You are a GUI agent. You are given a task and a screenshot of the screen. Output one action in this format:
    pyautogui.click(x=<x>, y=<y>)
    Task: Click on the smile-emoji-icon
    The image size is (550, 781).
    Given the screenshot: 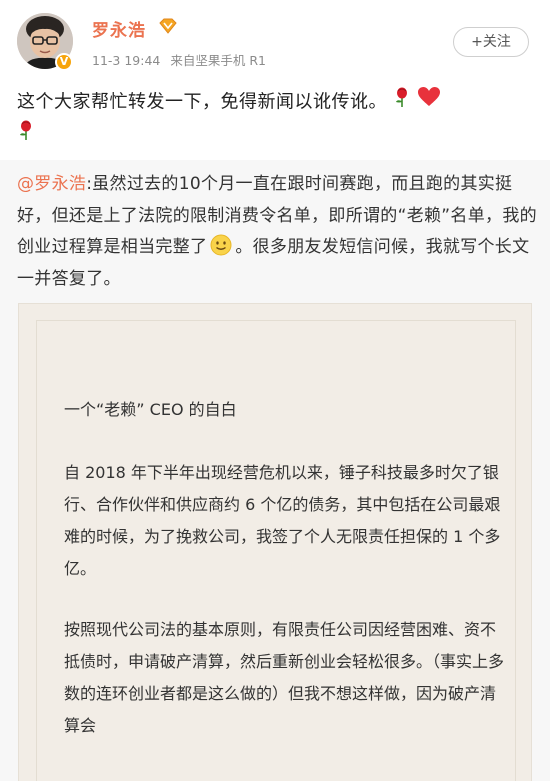 What is the action you would take?
    pyautogui.click(x=221, y=245)
    